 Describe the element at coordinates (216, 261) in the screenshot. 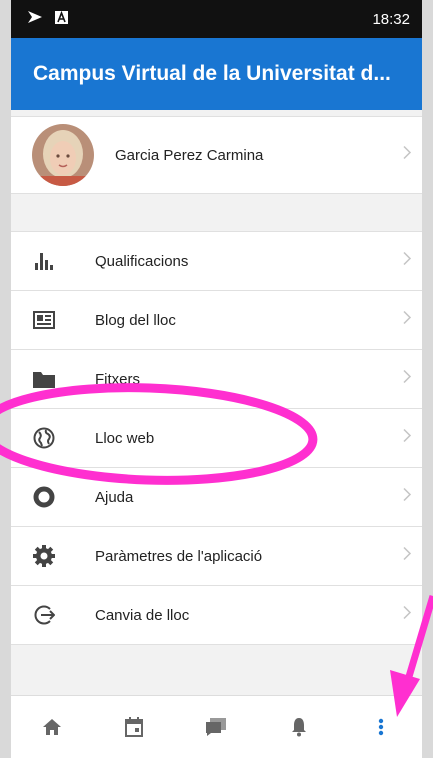

I see `menu-item-qualificacions: Qualificacions` at that location.